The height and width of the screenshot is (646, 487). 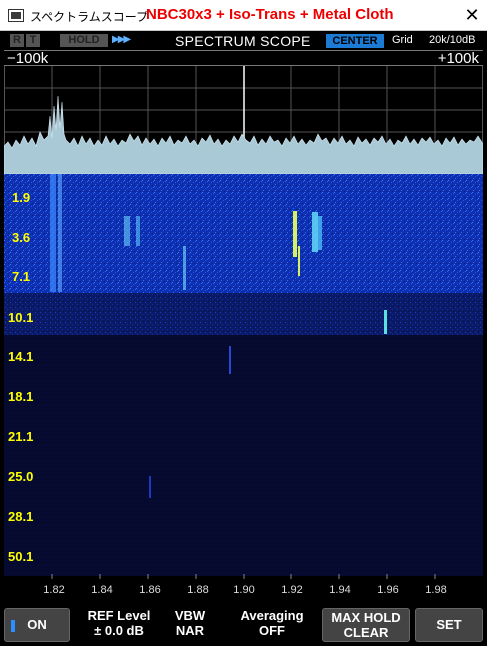 I want to click on set-button-label: SET, so click(x=449, y=624).